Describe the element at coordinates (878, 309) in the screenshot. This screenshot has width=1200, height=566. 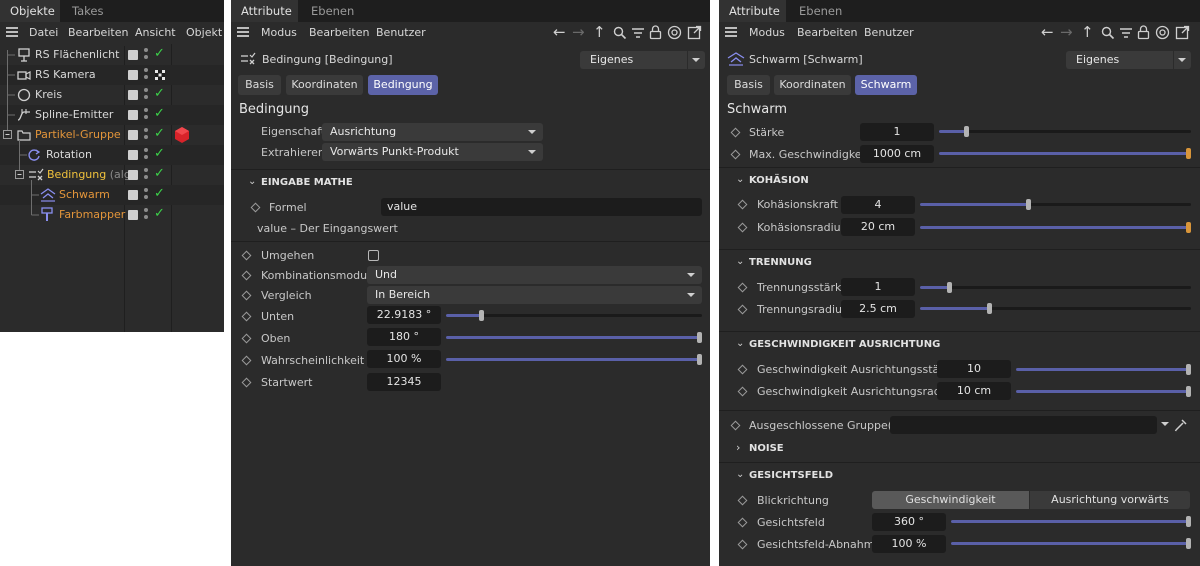
I see `trennungsradius-input: 2.5 cm` at that location.